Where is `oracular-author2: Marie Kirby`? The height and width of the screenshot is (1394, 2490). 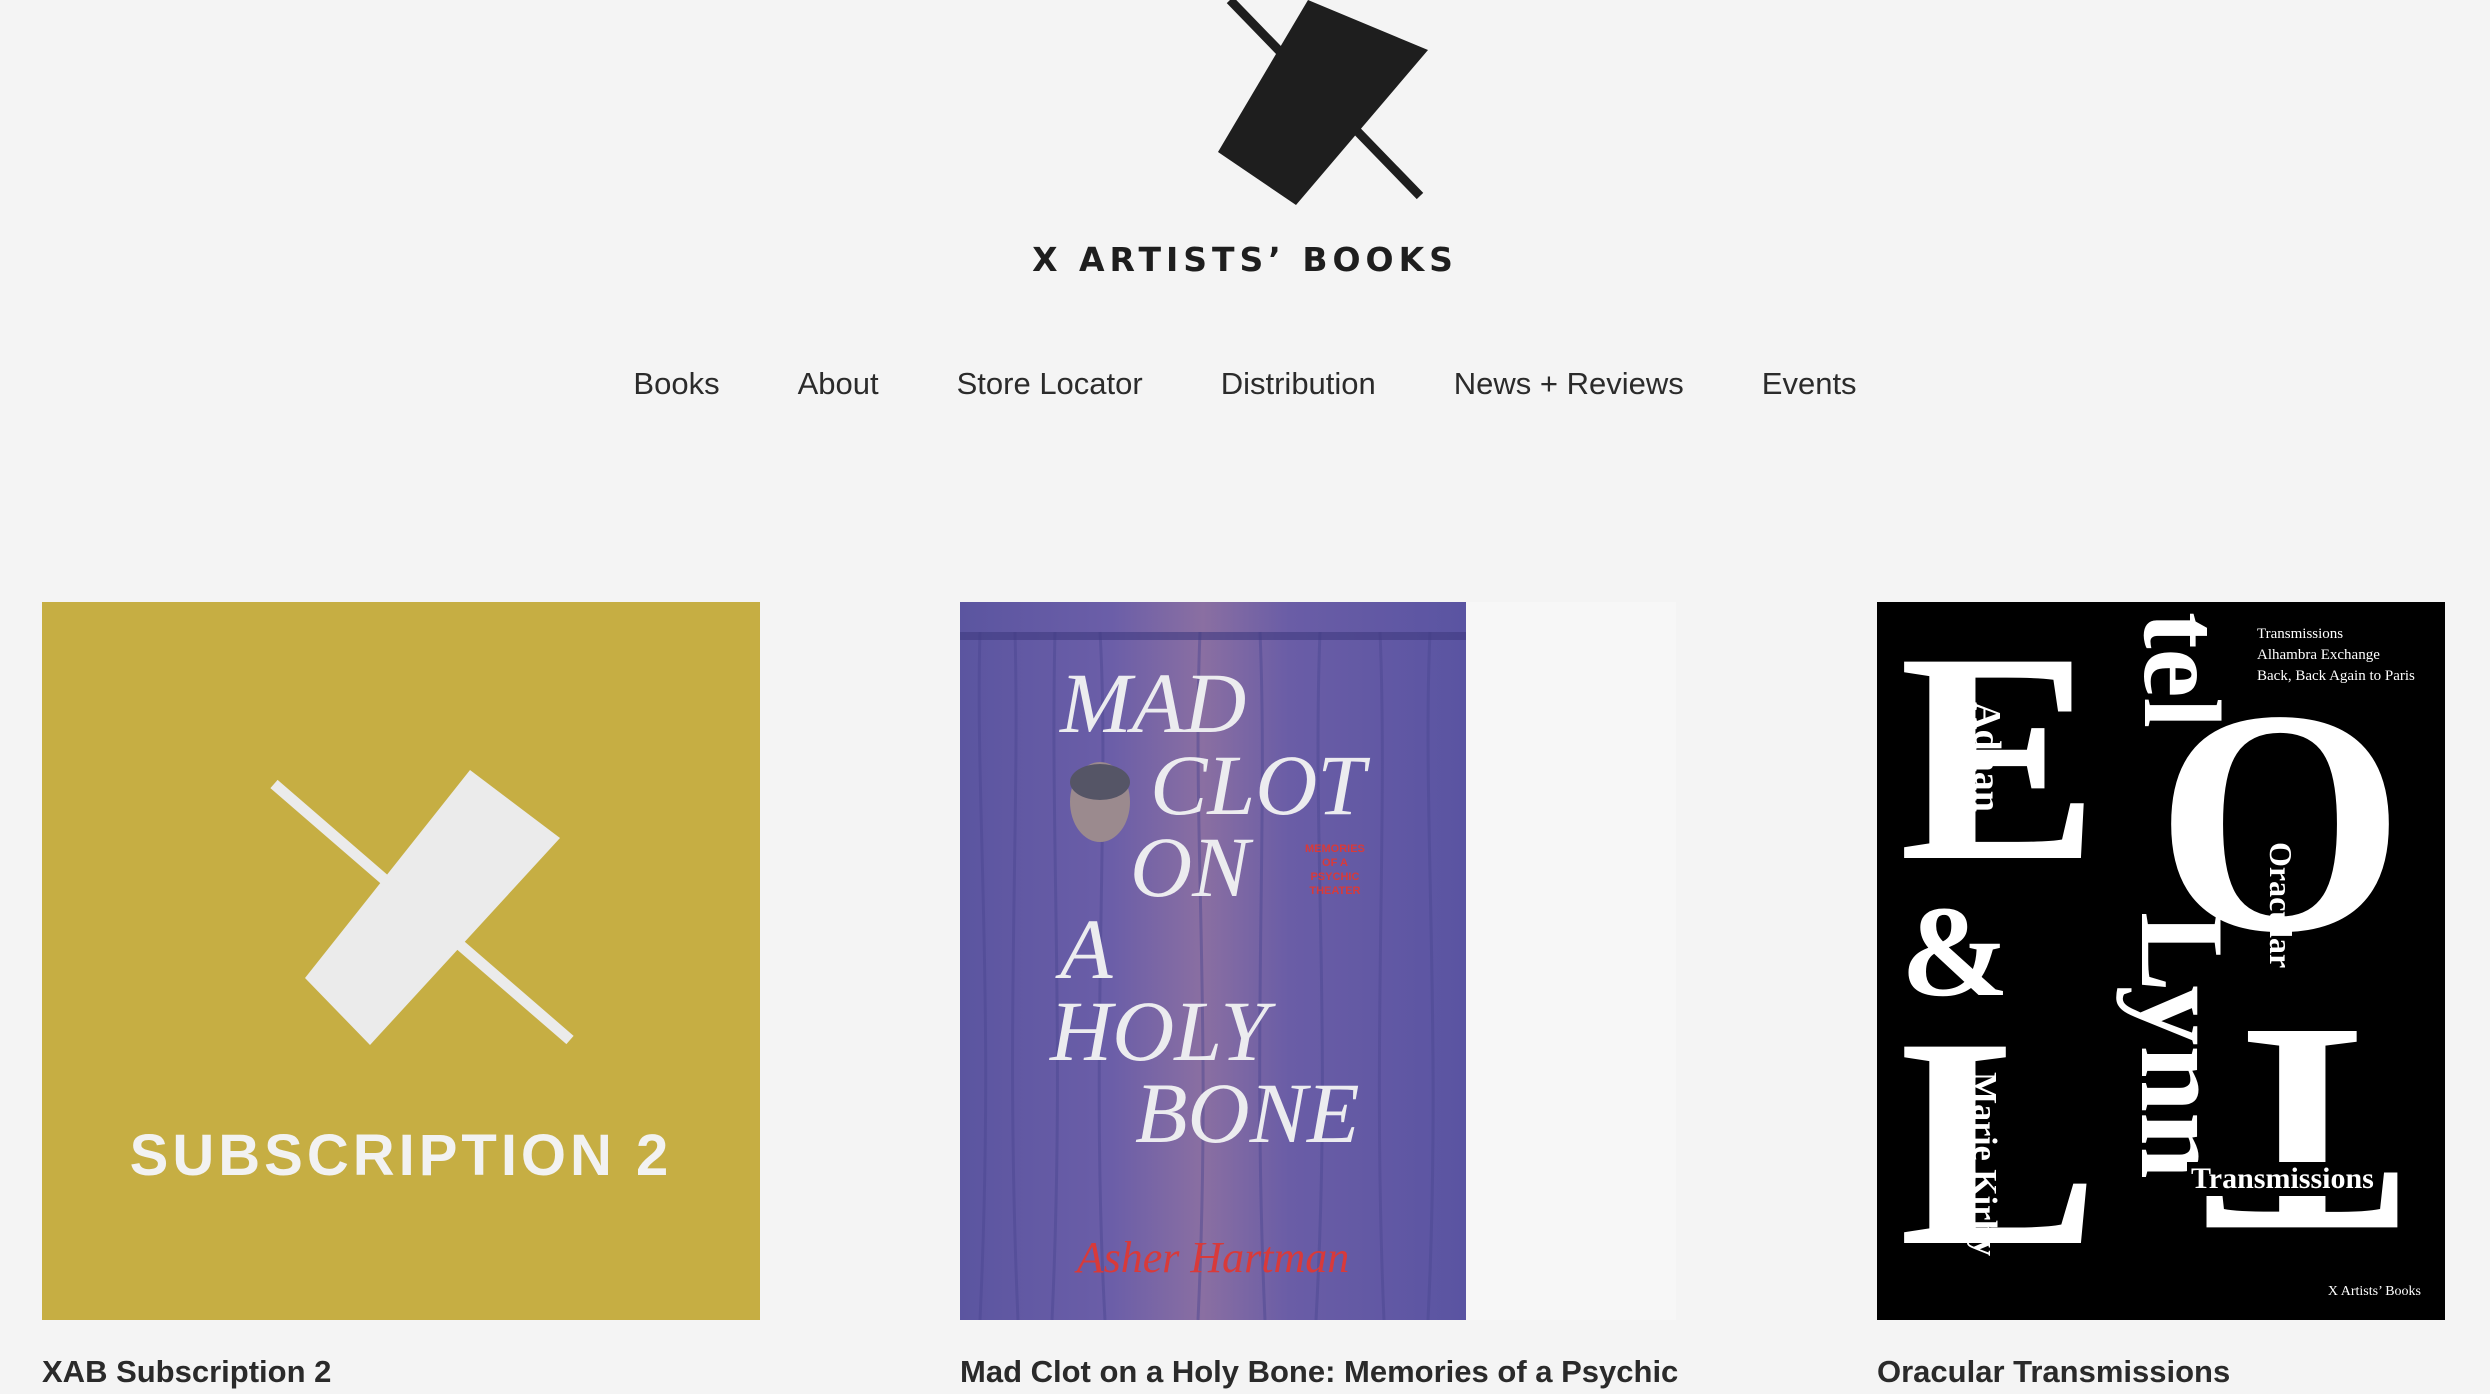 oracular-author2: Marie Kirby is located at coordinates (1984, 1164).